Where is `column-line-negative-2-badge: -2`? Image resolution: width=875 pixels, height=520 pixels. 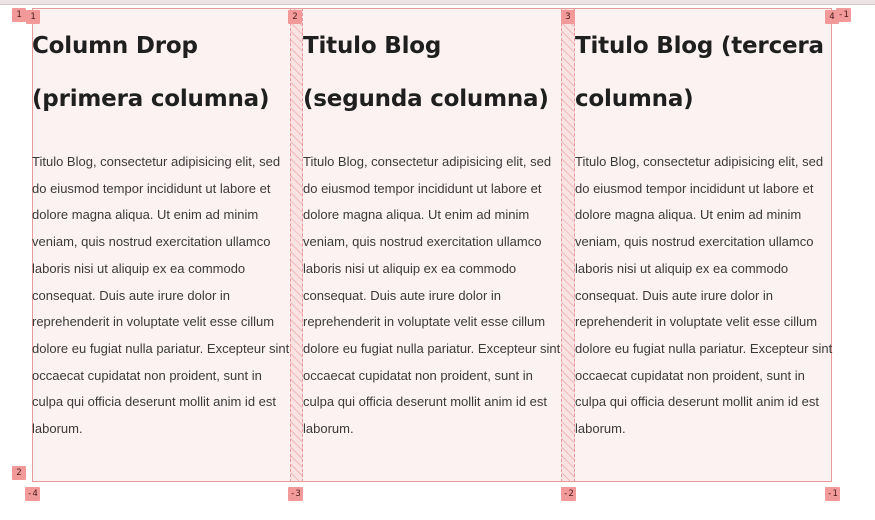
column-line-negative-2-badge: -2 is located at coordinates (568, 494).